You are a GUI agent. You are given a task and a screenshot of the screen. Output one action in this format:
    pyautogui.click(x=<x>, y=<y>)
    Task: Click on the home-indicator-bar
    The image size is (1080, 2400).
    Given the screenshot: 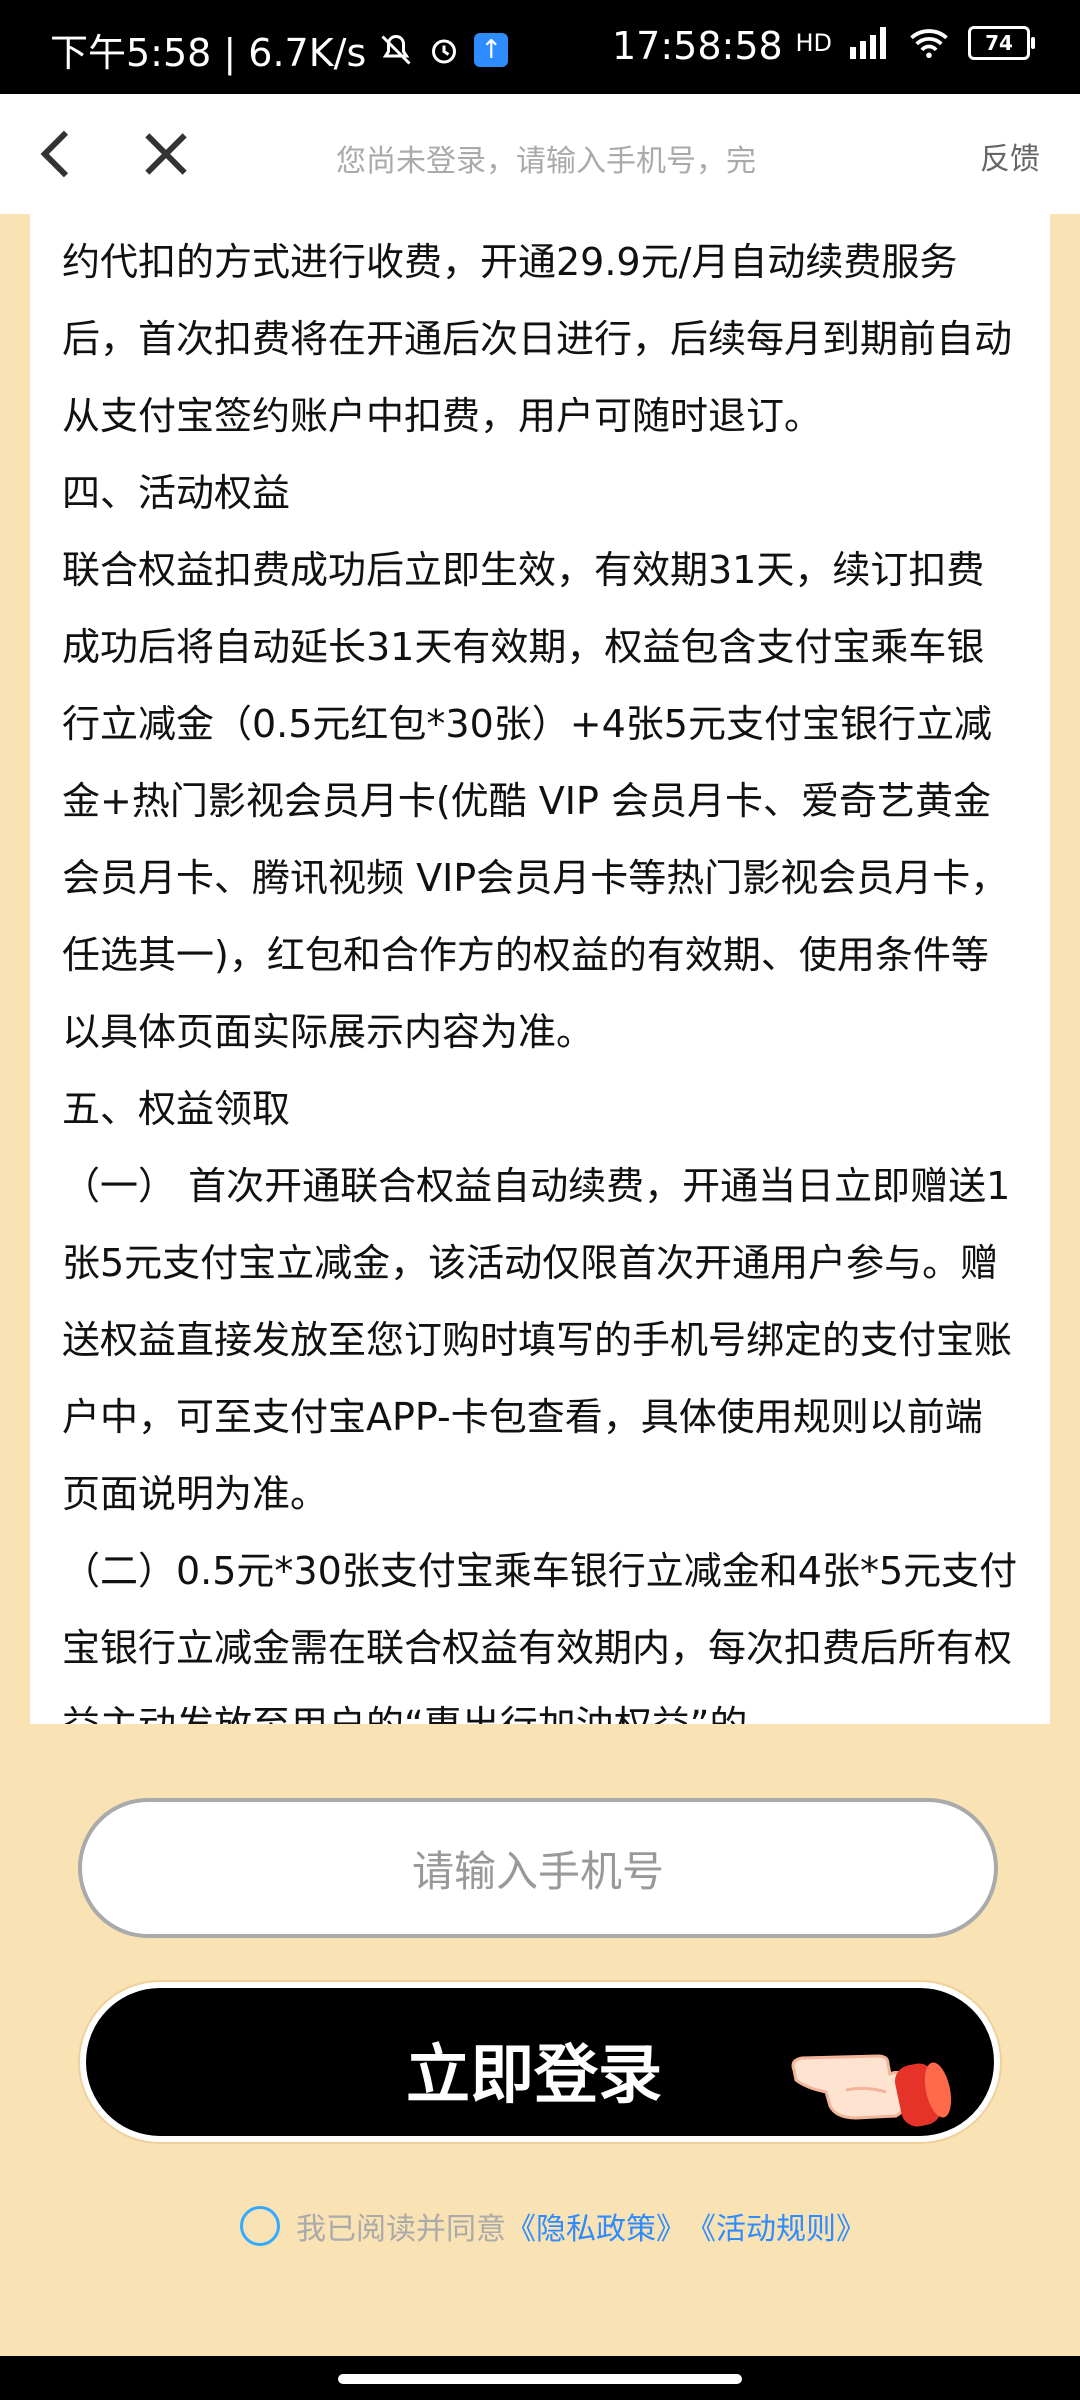 What is the action you would take?
    pyautogui.click(x=540, y=2379)
    